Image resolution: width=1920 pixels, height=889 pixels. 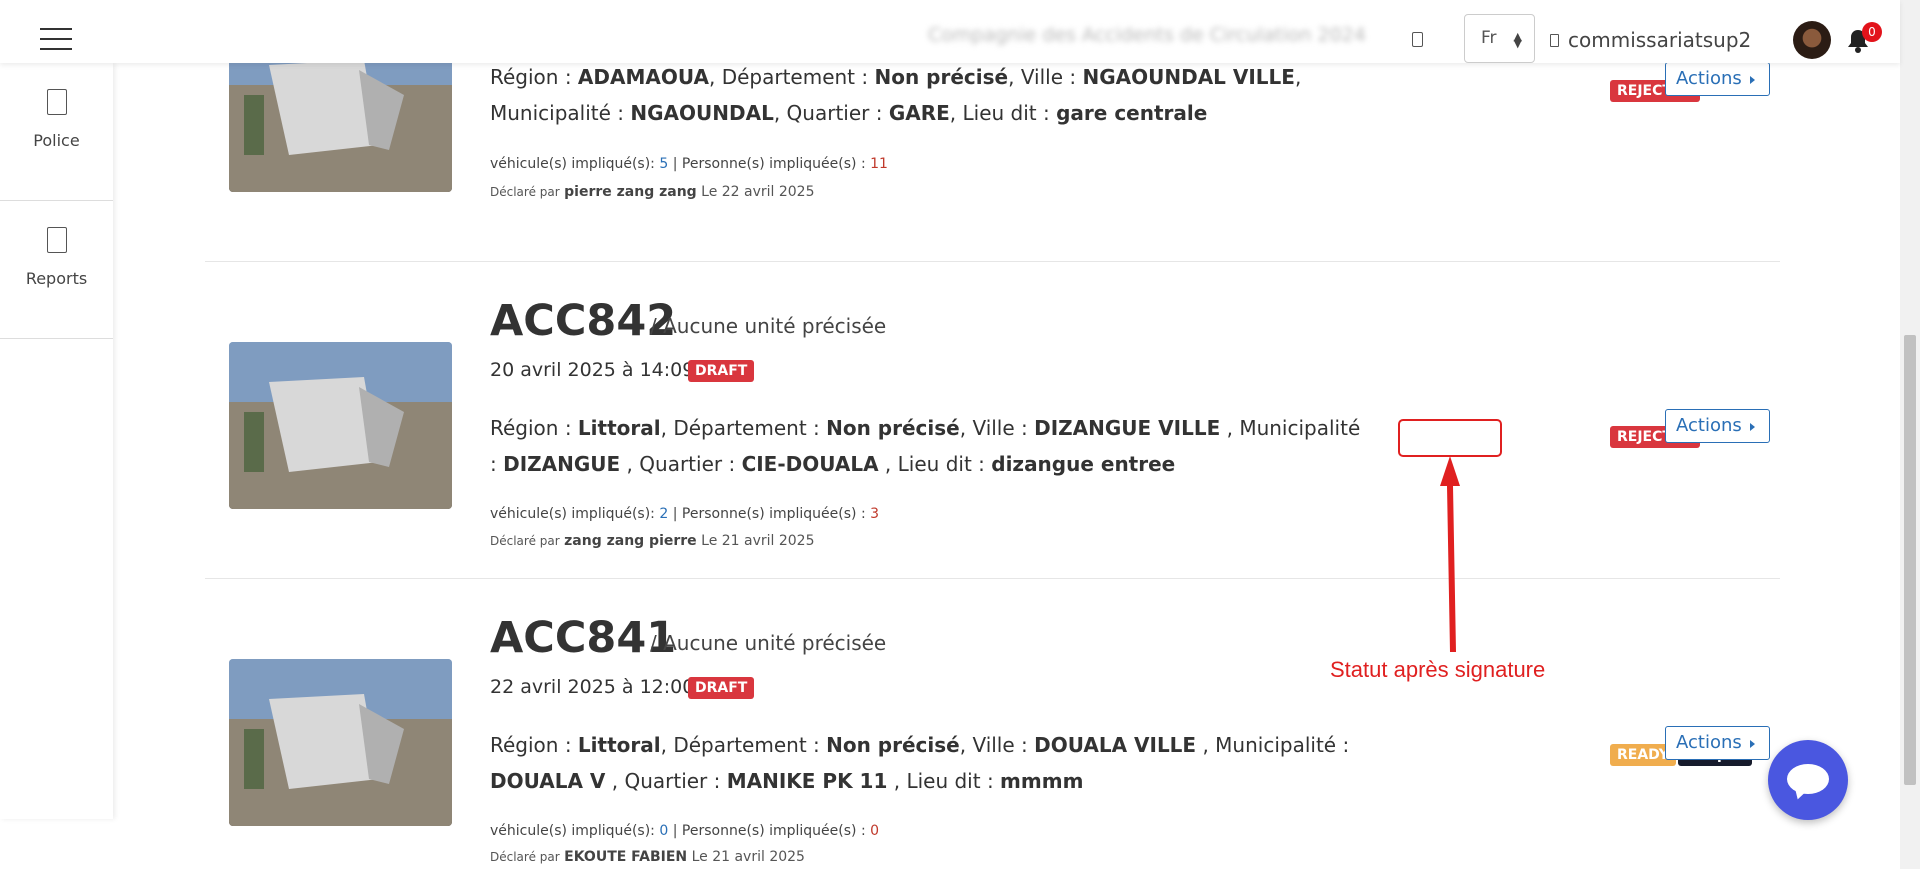 What do you see at coordinates (56, 278) in the screenshot?
I see `sidebar-item-label: Reports` at bounding box center [56, 278].